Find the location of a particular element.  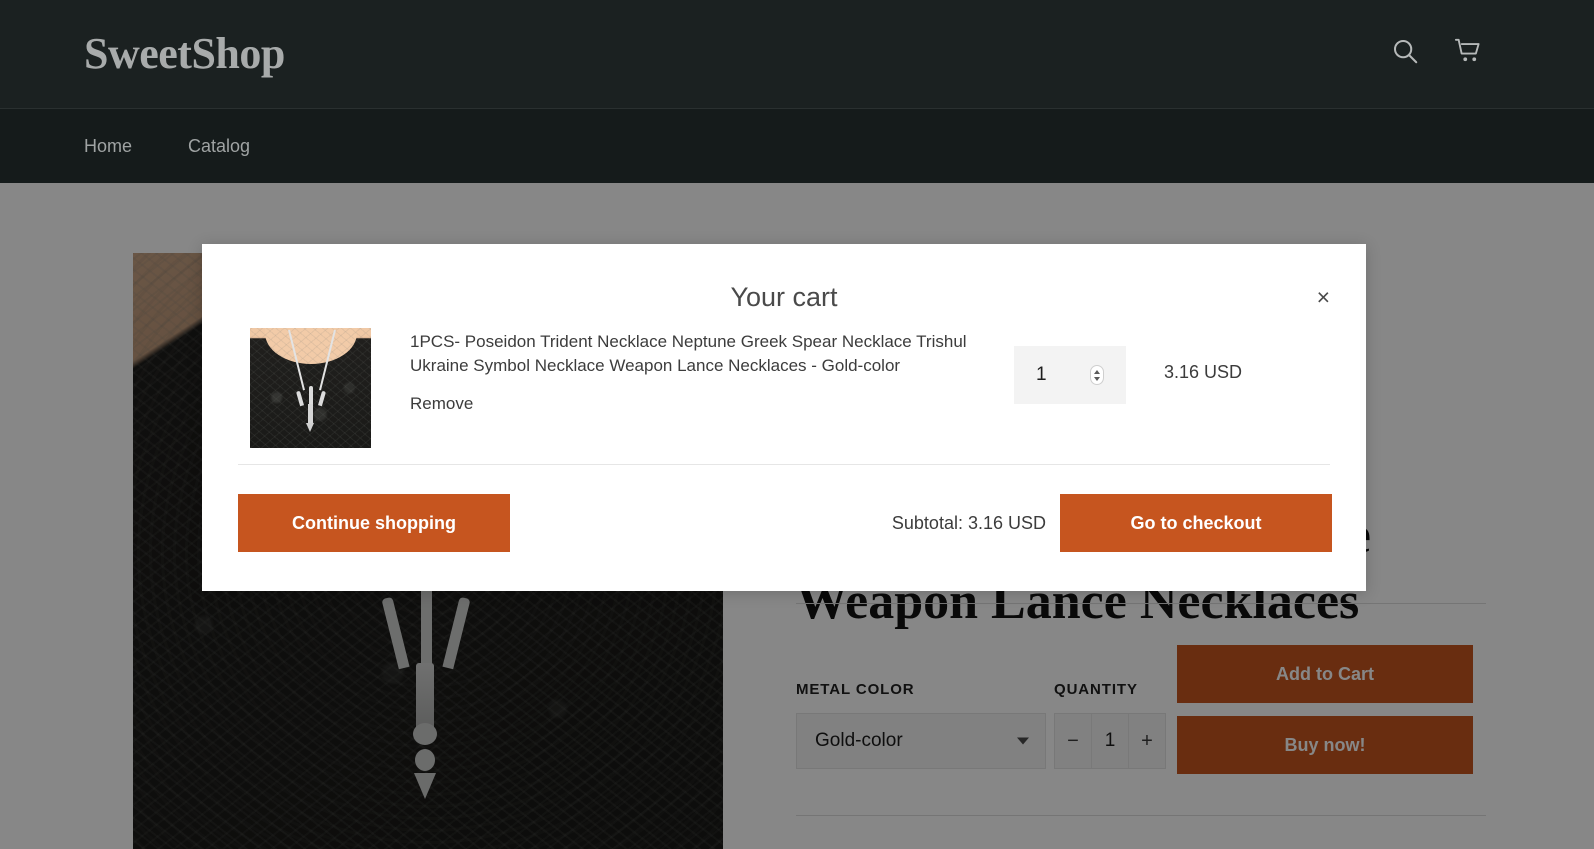

close-icon: × is located at coordinates (1323, 297).